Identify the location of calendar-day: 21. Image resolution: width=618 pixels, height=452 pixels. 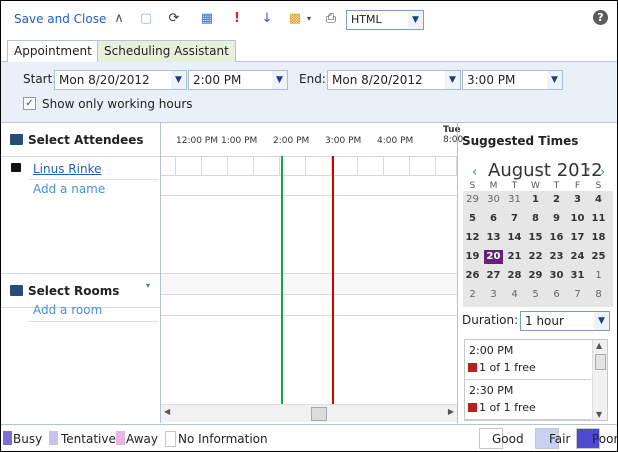
(514, 257).